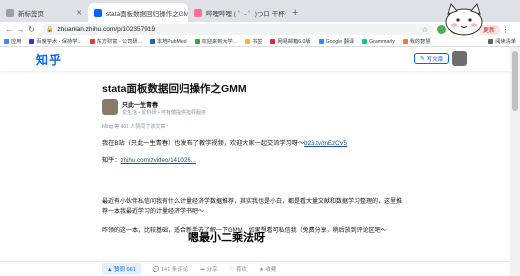  Describe the element at coordinates (491, 41) in the screenshot. I see `reading-list-icon` at that location.